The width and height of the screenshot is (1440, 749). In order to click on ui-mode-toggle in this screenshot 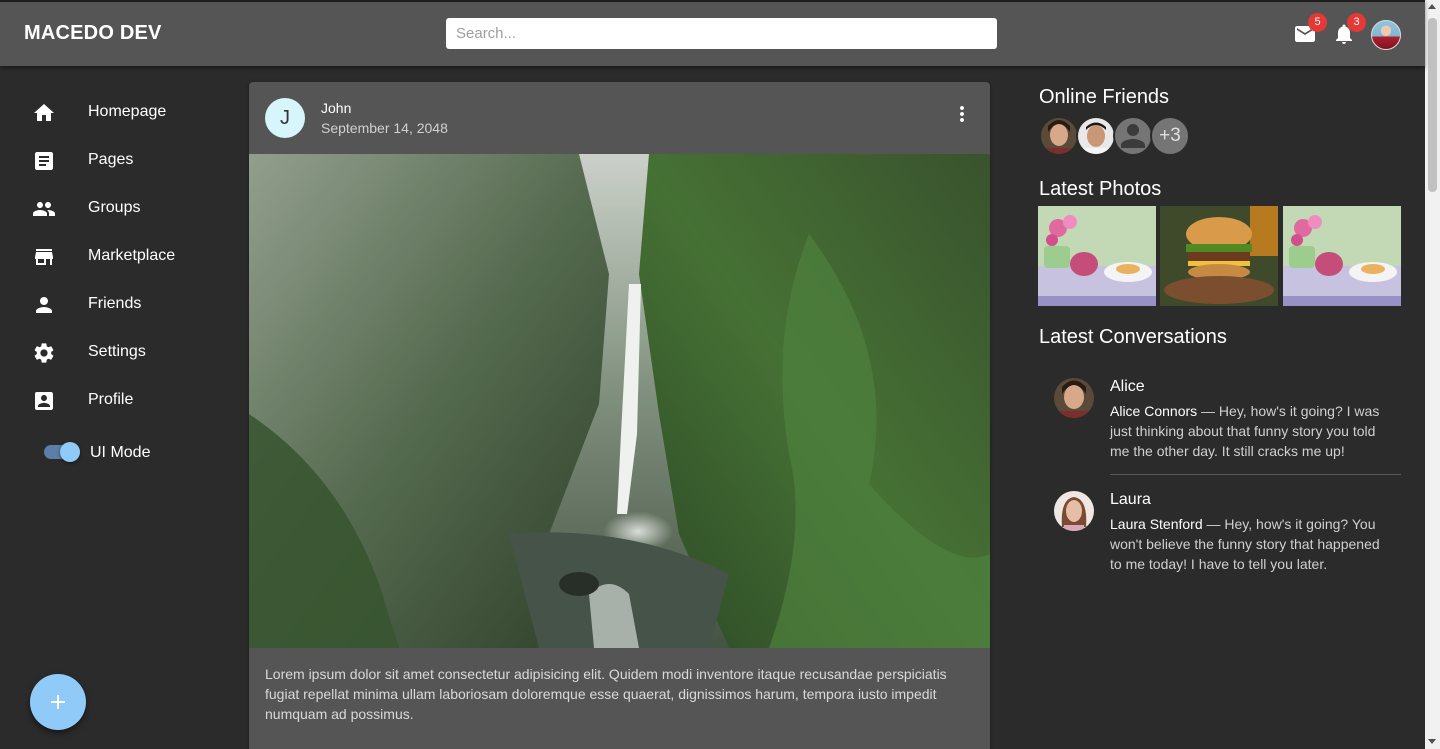, I will do `click(63, 452)`.